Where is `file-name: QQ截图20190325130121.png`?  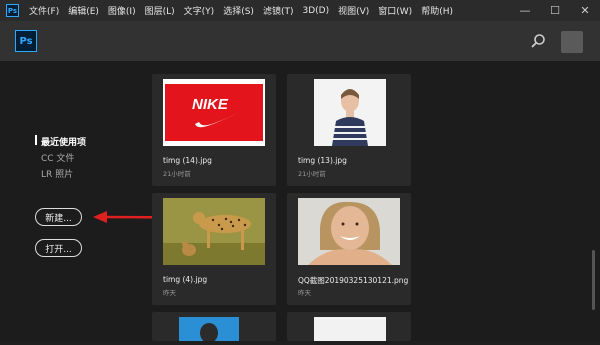 file-name: QQ截图20190325130121.png is located at coordinates (353, 280).